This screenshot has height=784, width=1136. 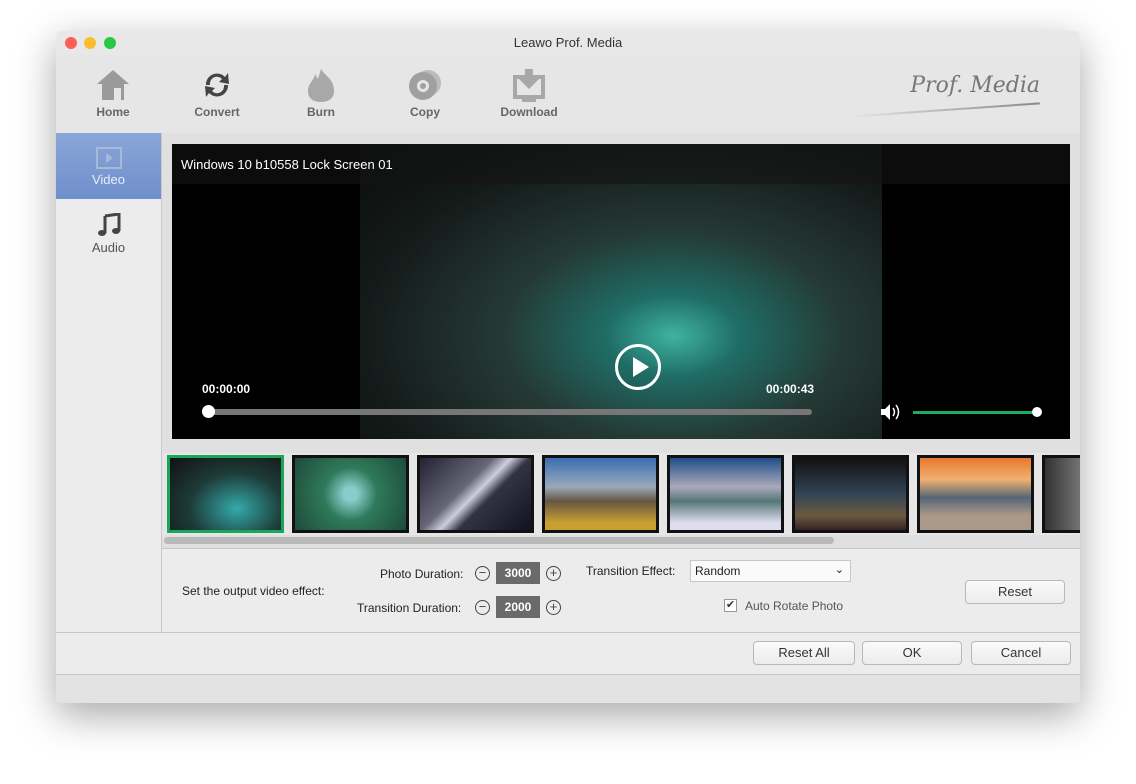 What do you see at coordinates (217, 112) in the screenshot?
I see `toolbar-label: Convert` at bounding box center [217, 112].